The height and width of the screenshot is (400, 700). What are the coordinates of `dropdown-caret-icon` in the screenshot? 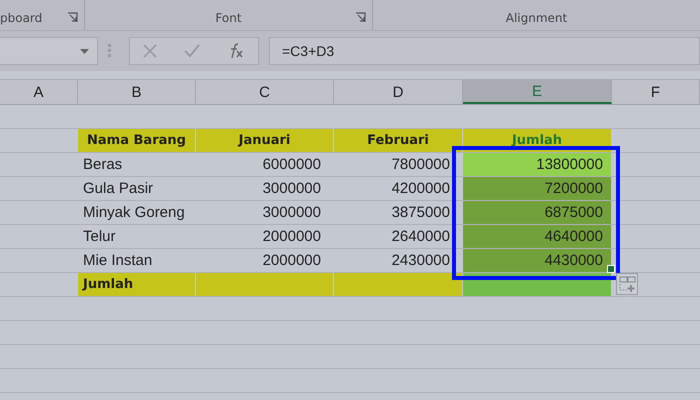 It's located at (84, 51).